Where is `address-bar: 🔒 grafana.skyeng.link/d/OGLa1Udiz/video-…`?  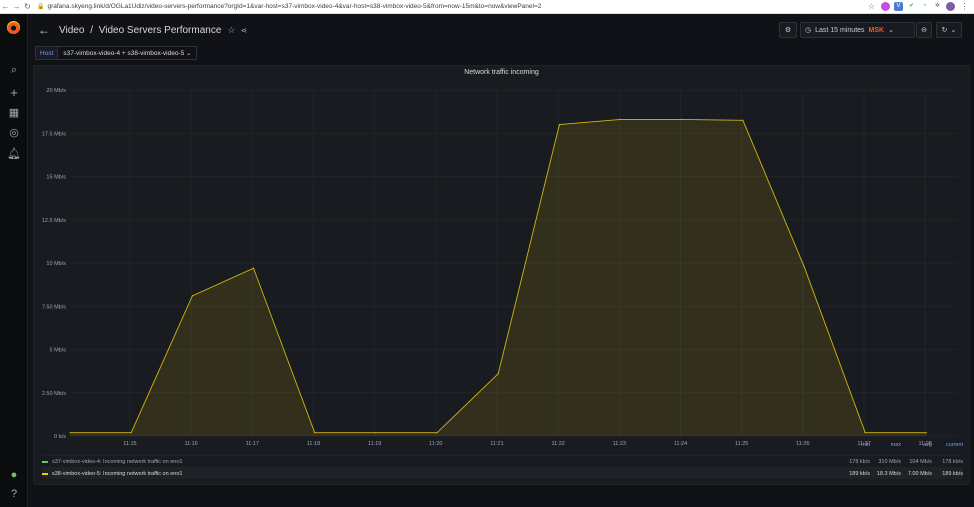 address-bar: 🔒 grafana.skyeng.link/d/OGLa1Udiz/video-… is located at coordinates (289, 6).